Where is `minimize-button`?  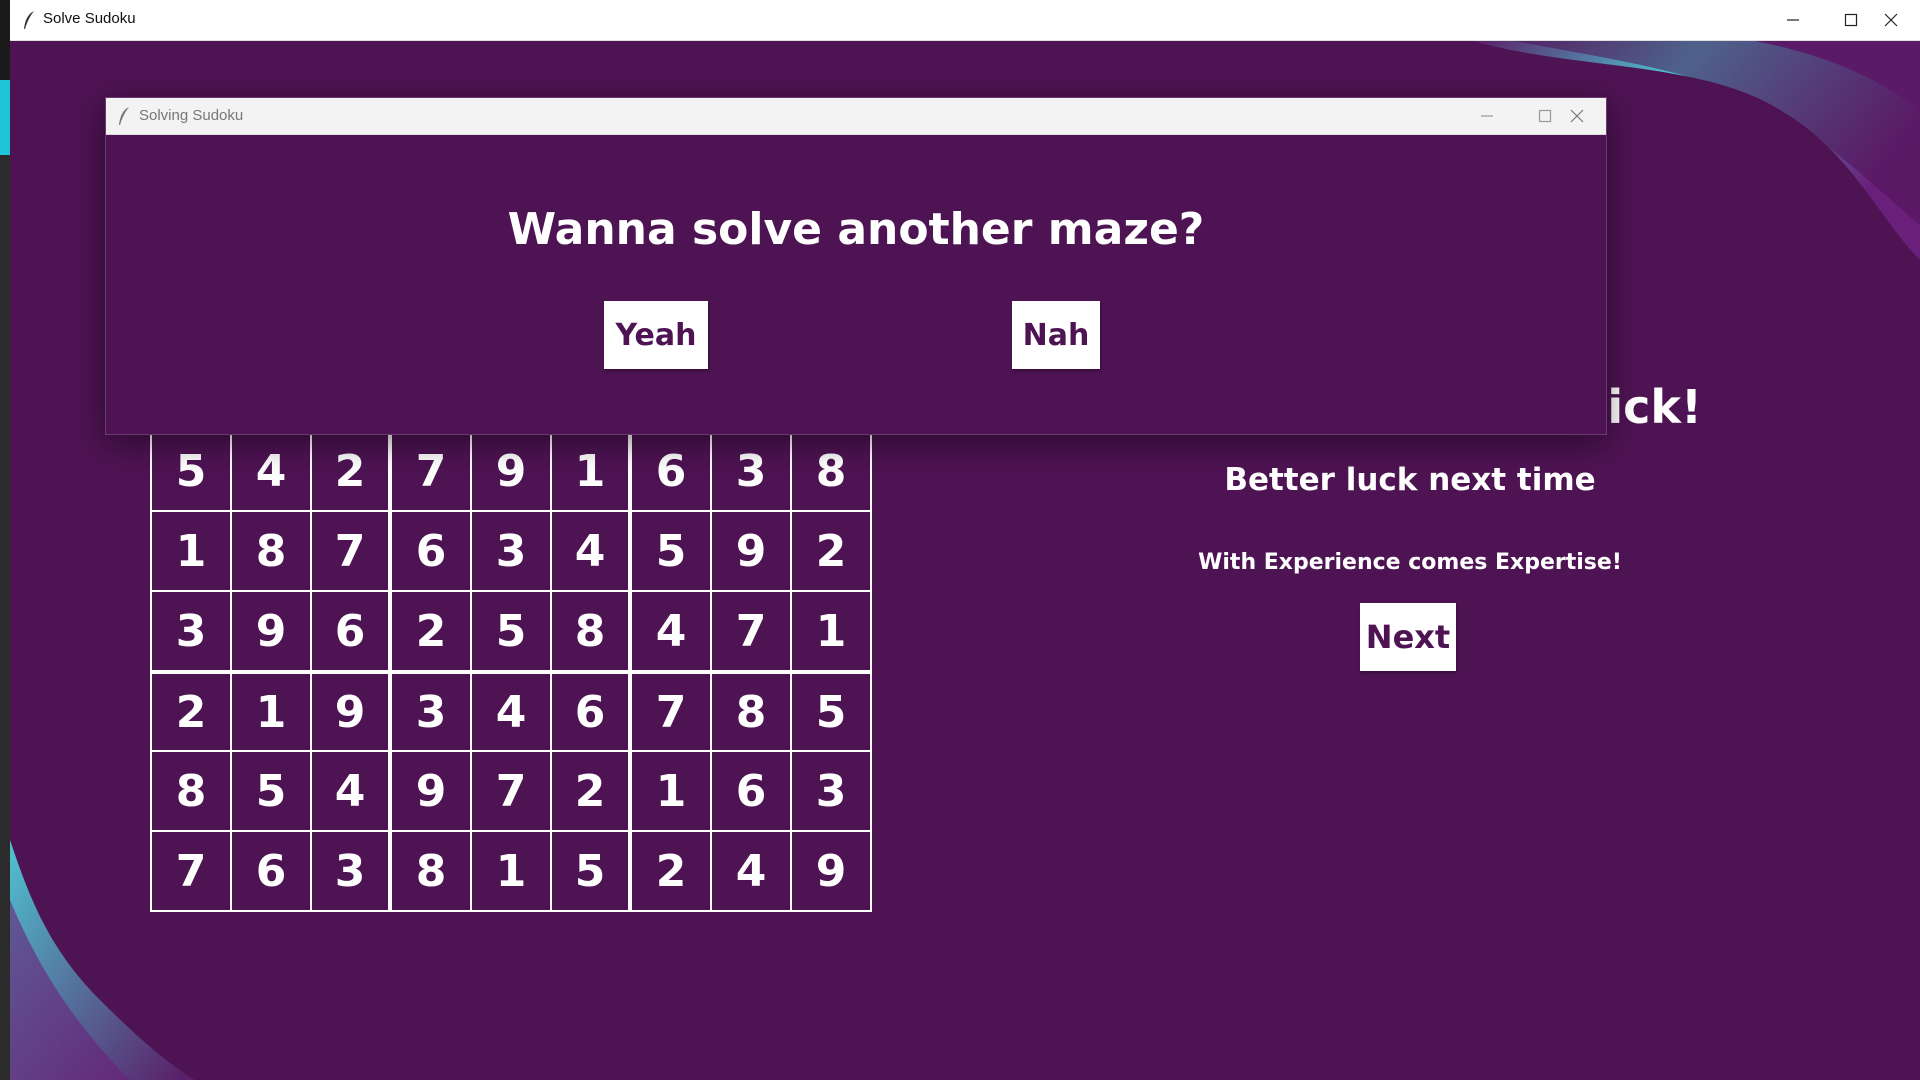 minimize-button is located at coordinates (1793, 20).